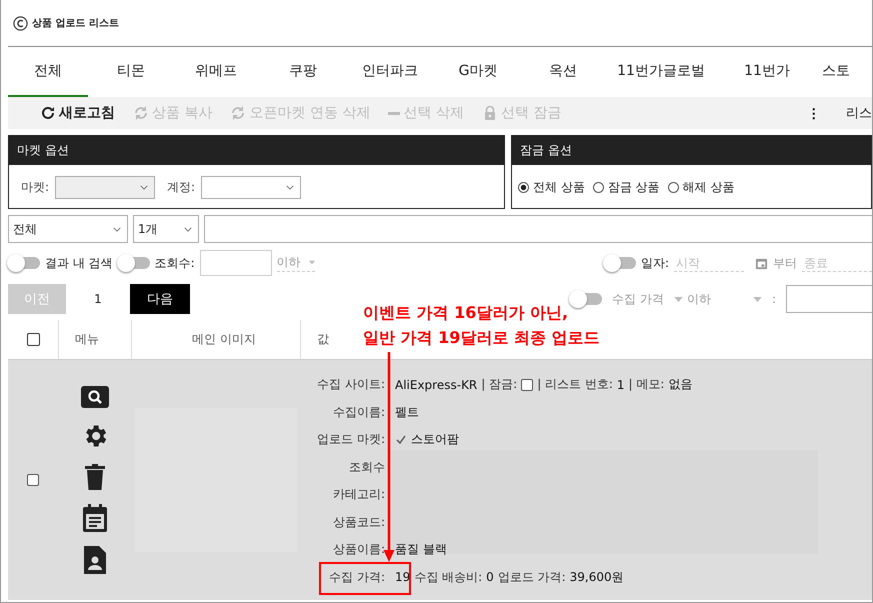 Image resolution: width=873 pixels, height=603 pixels. Describe the element at coordinates (303, 72) in the screenshot. I see `market-tab: 쿠팡` at that location.